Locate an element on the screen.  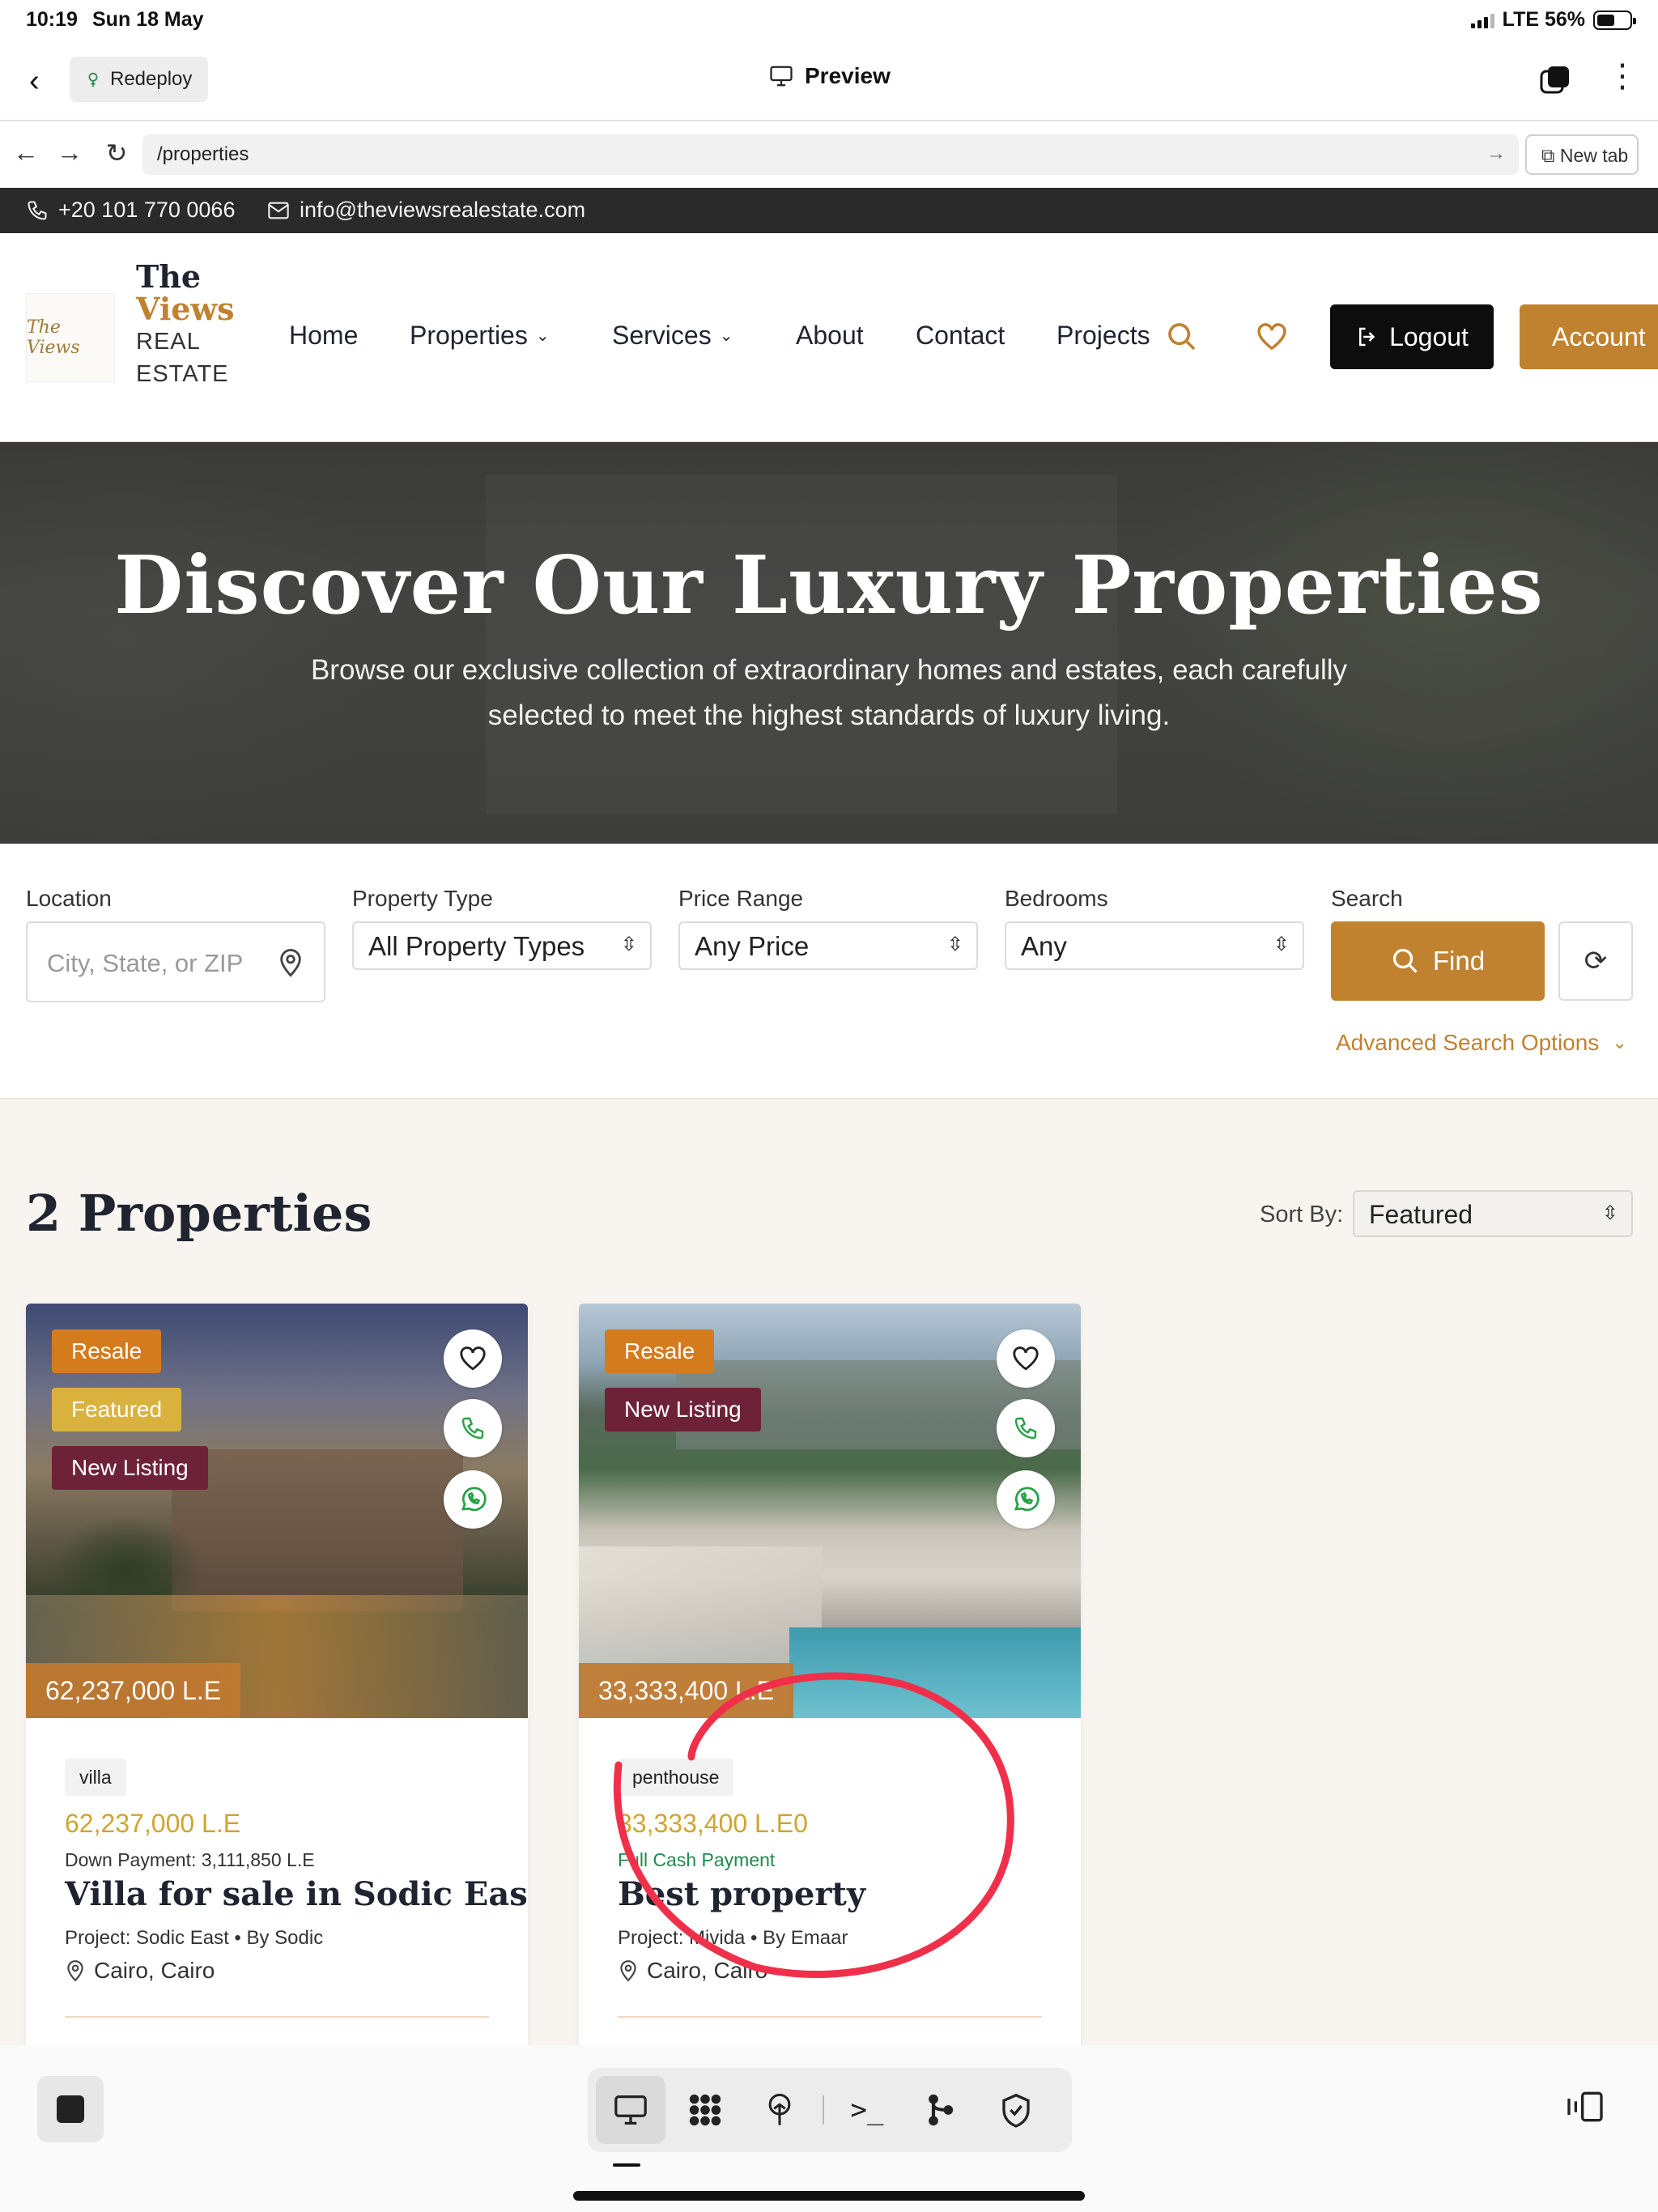
badge-new-listing: New Listing is located at coordinates (683, 1410).